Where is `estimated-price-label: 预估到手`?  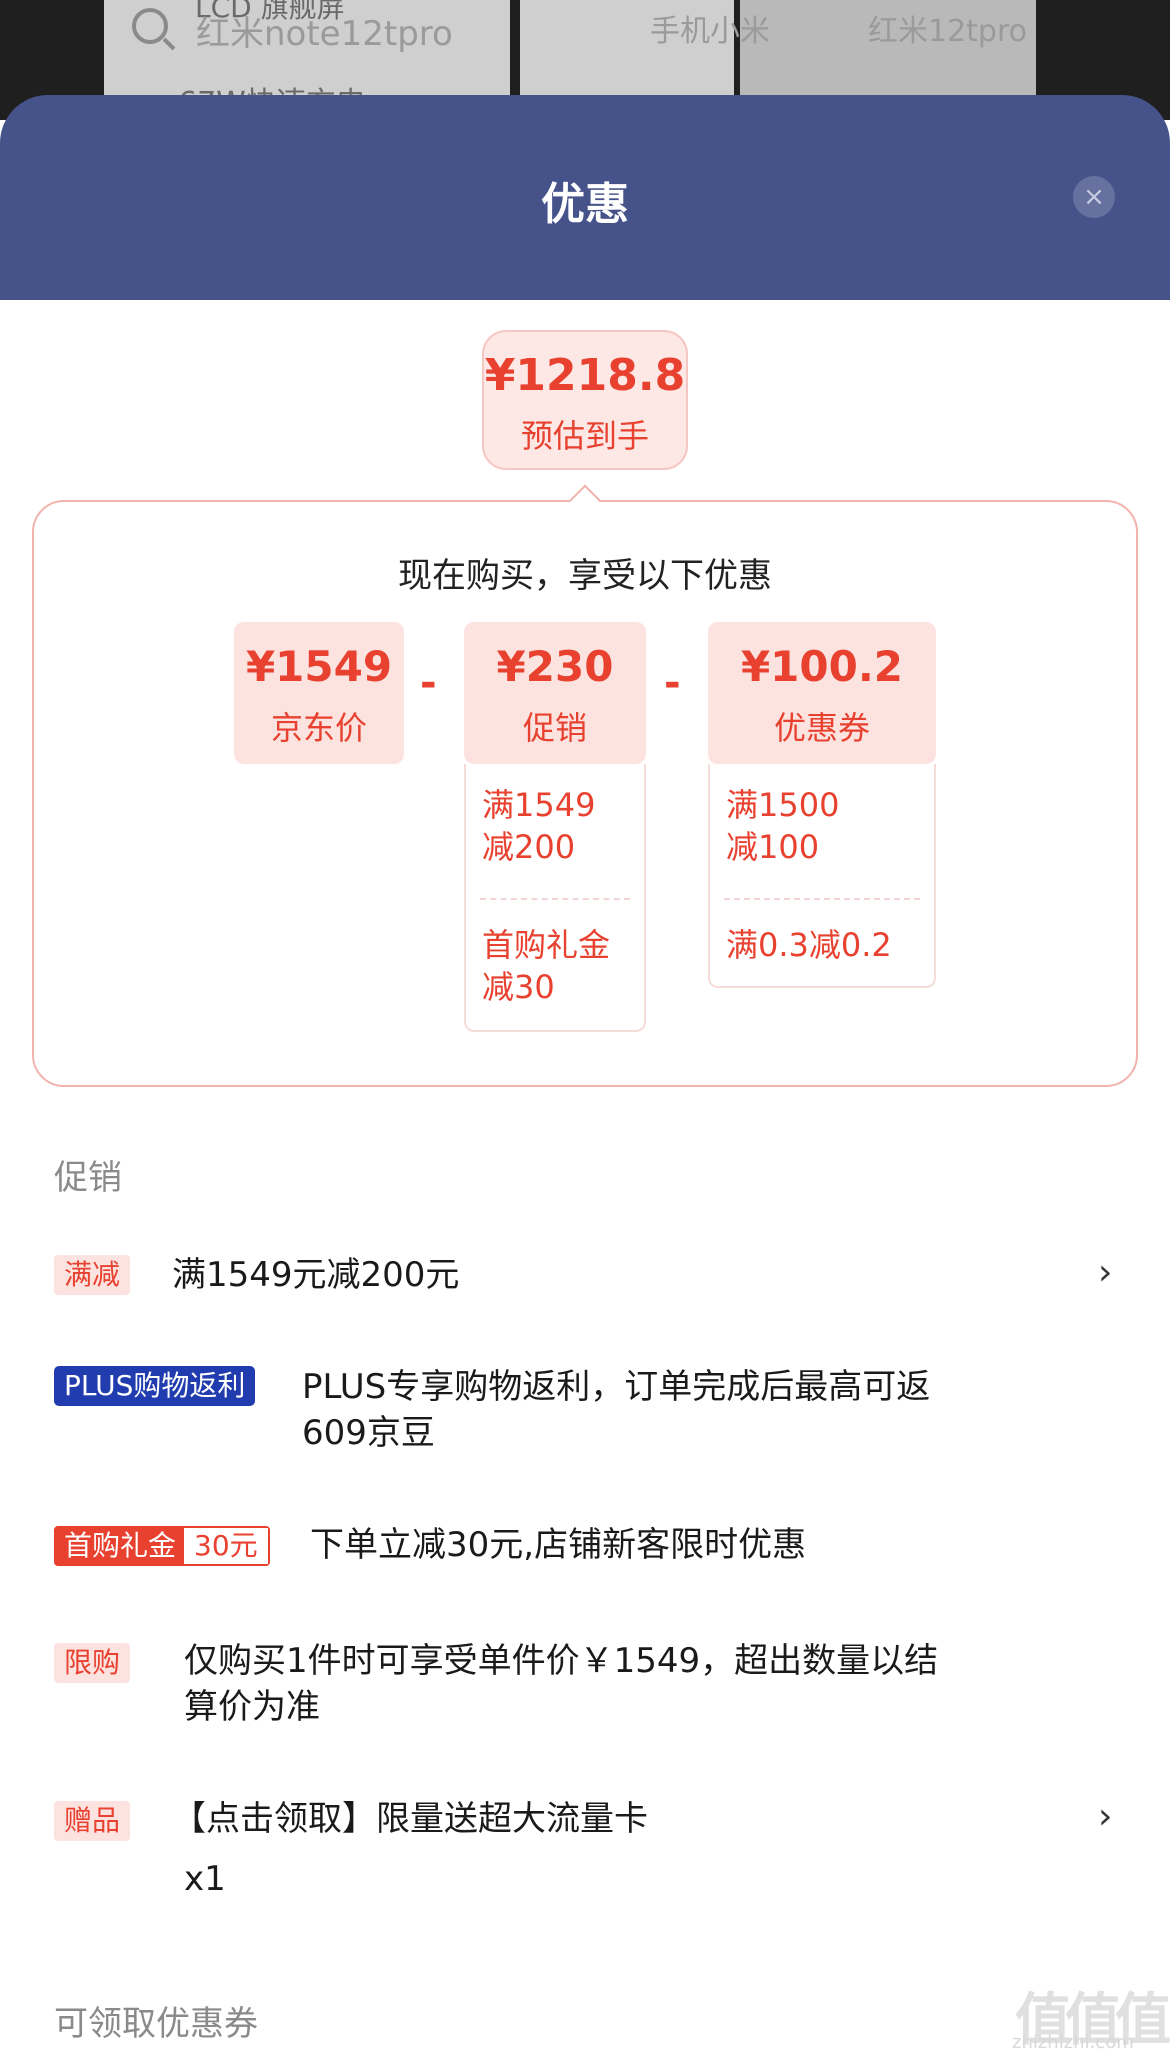
estimated-price-label: 预估到手 is located at coordinates (584, 436).